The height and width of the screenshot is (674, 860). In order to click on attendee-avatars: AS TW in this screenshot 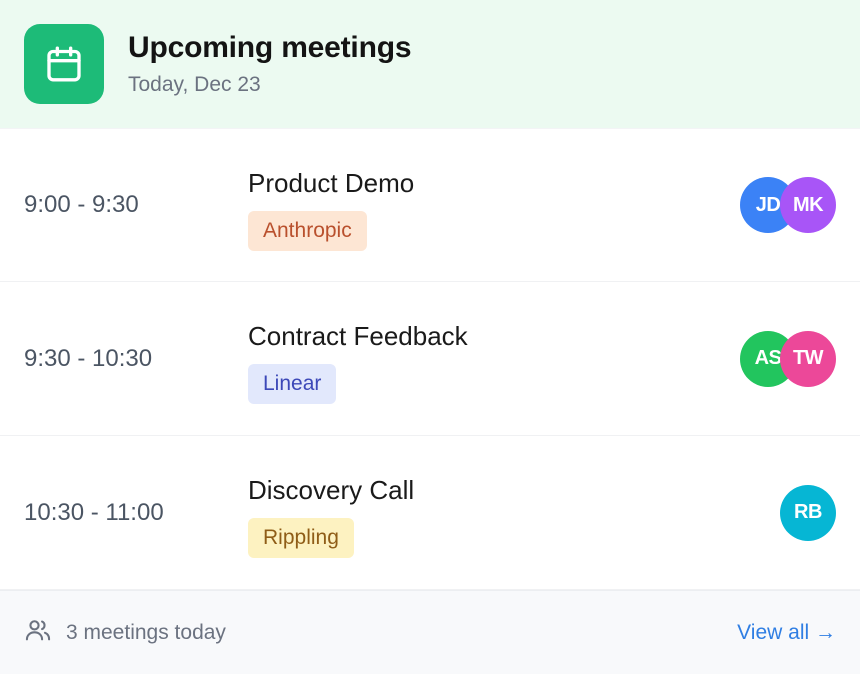, I will do `click(788, 358)`.